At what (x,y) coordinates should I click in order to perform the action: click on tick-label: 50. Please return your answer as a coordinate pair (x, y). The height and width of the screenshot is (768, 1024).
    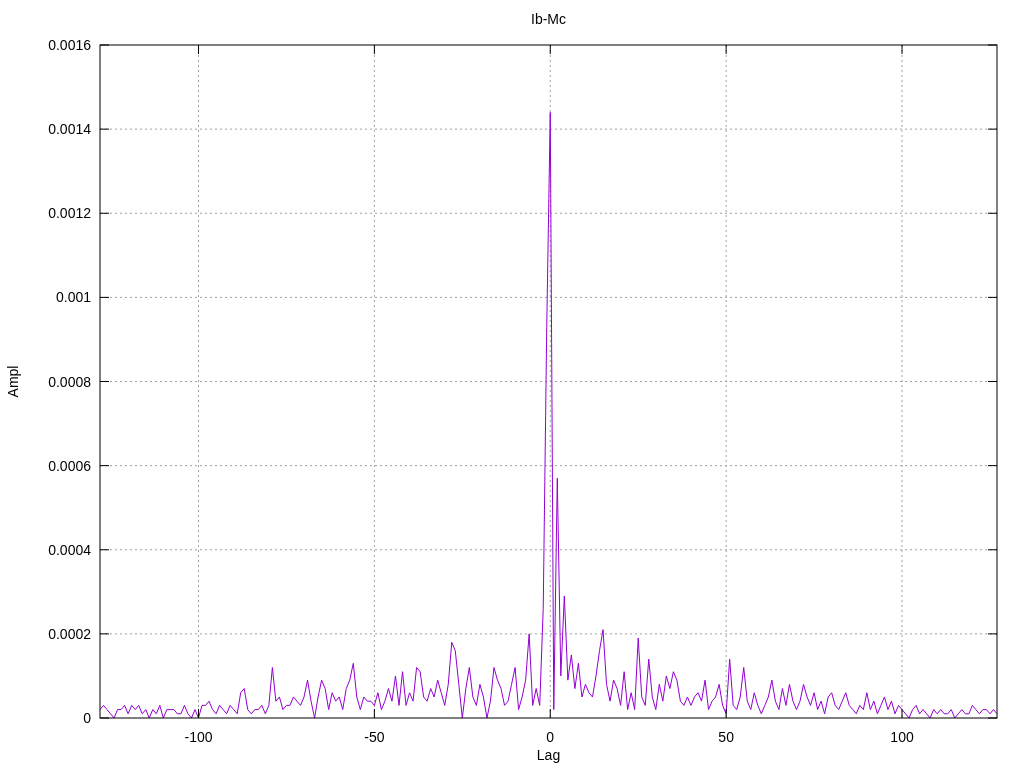
    Looking at the image, I should click on (726, 737).